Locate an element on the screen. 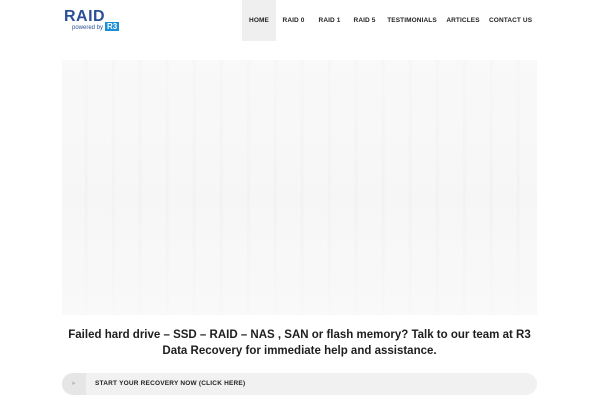 The image size is (600, 400). arrow-right-icon: ▸ is located at coordinates (74, 384).